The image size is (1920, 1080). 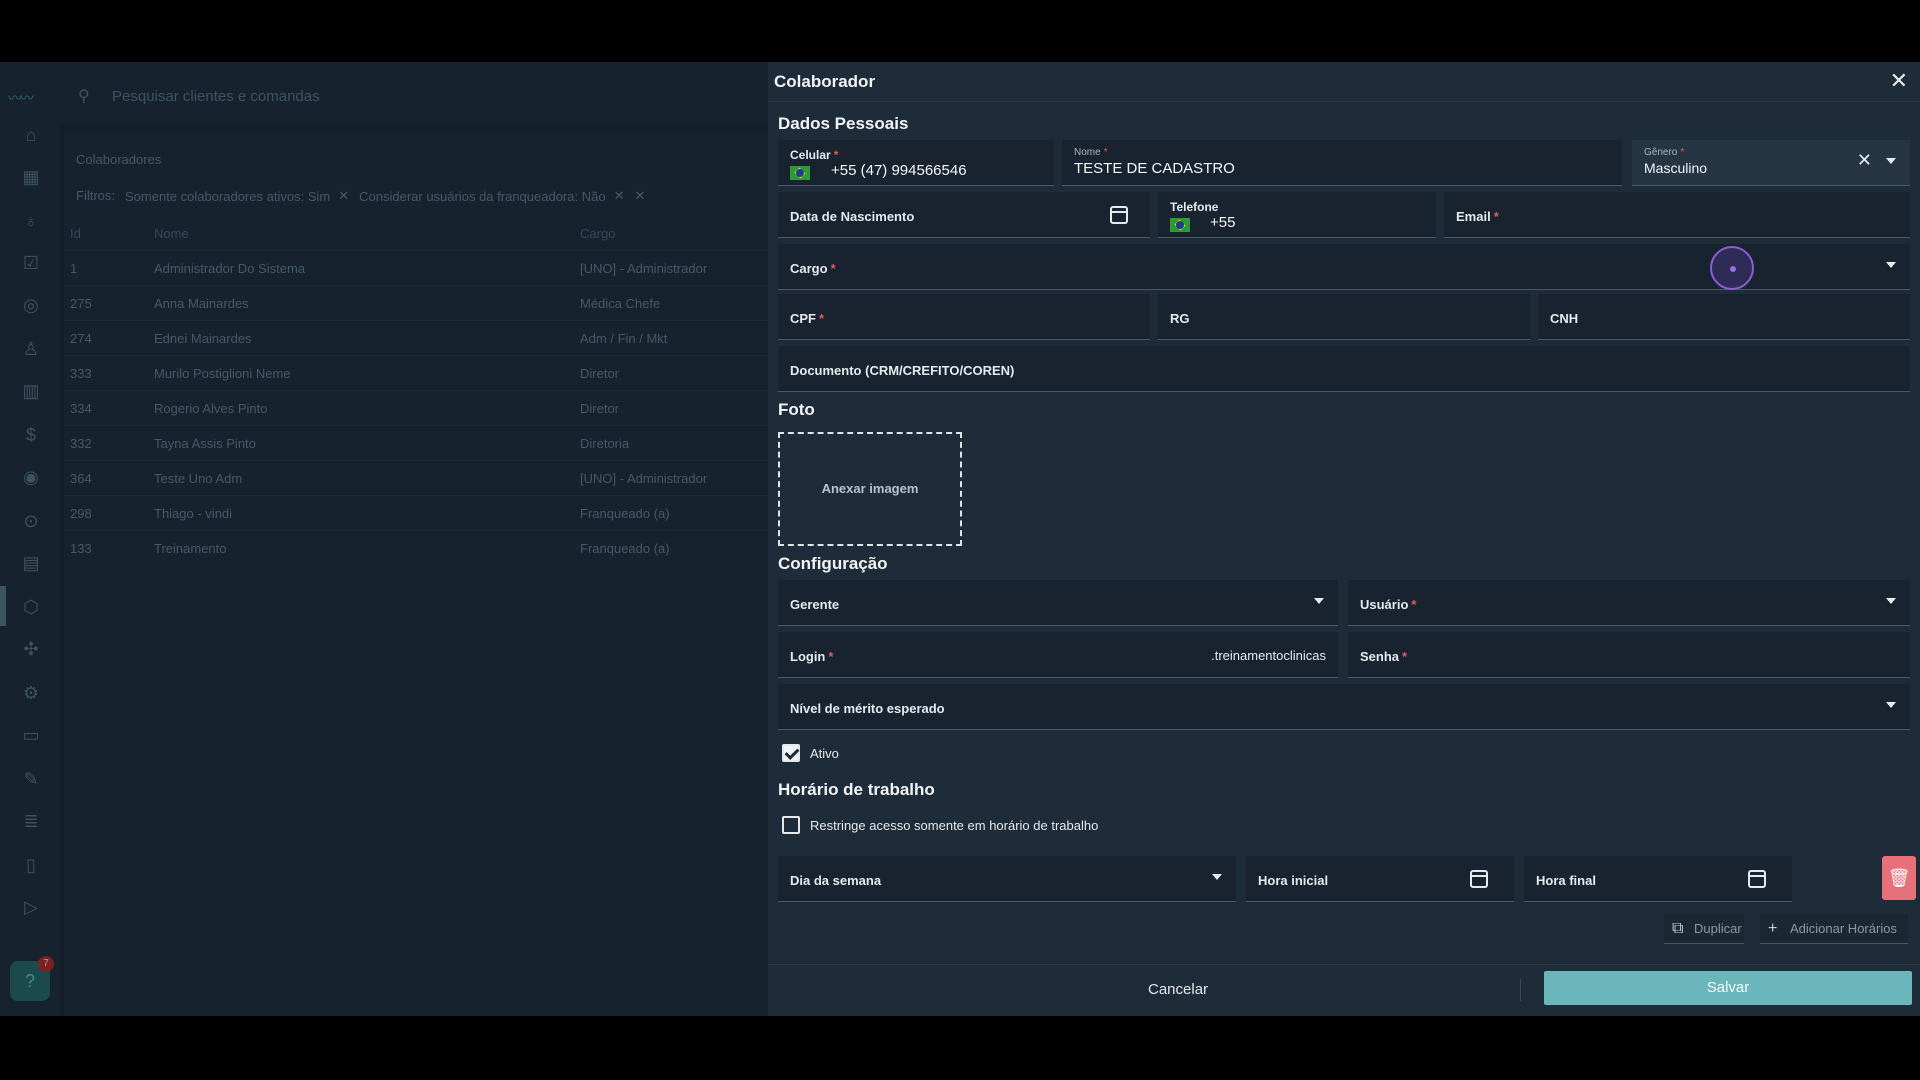 What do you see at coordinates (75, 233) in the screenshot?
I see `column-id: Id` at bounding box center [75, 233].